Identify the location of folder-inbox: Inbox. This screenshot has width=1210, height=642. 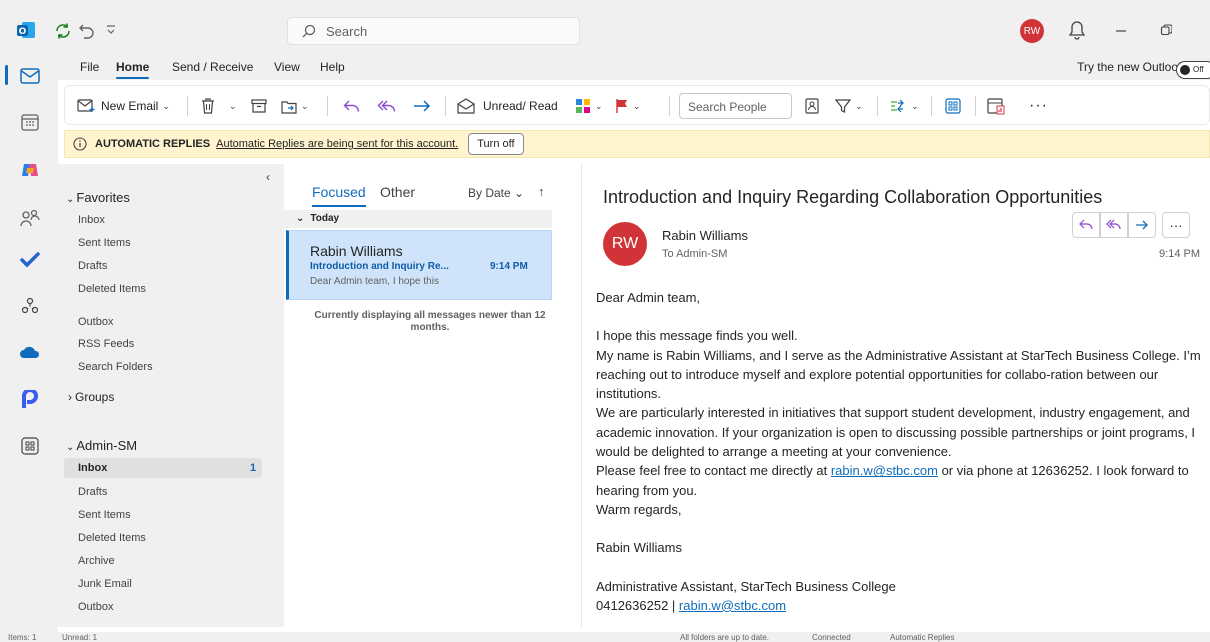
(92, 468).